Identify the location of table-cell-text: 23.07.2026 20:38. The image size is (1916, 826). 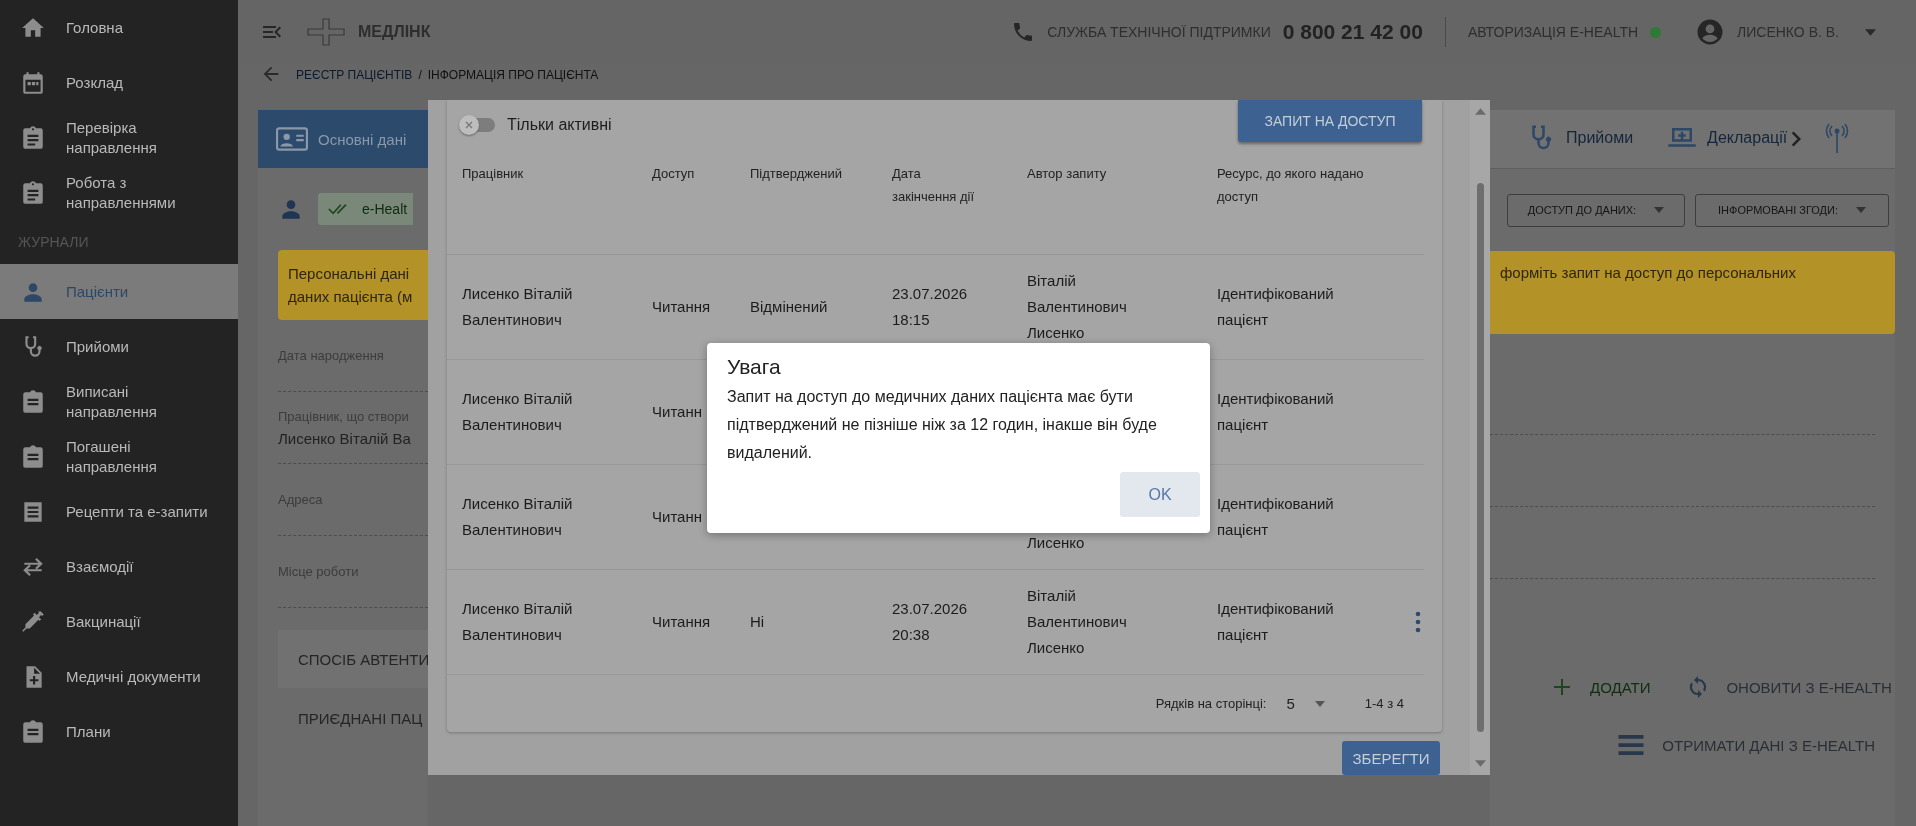
(930, 622).